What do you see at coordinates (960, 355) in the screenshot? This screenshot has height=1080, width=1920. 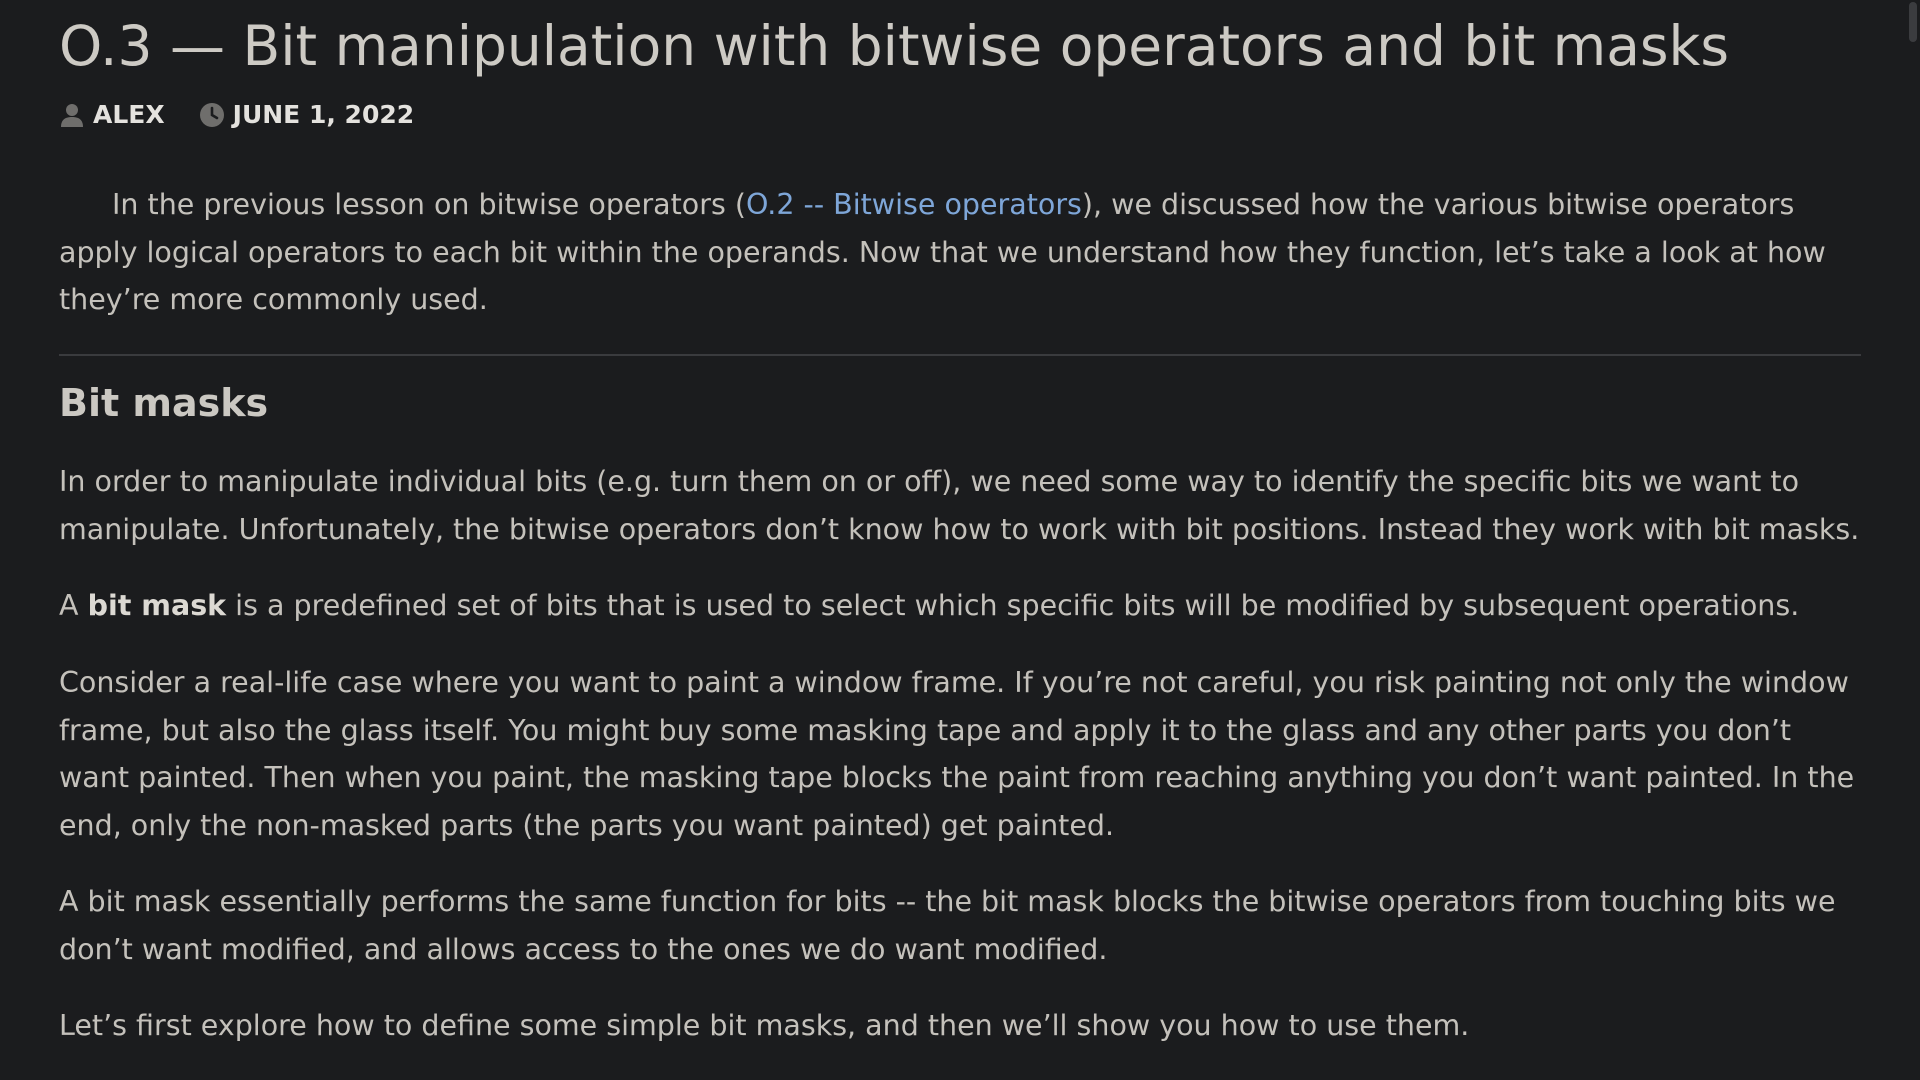 I see `section-divider` at bounding box center [960, 355].